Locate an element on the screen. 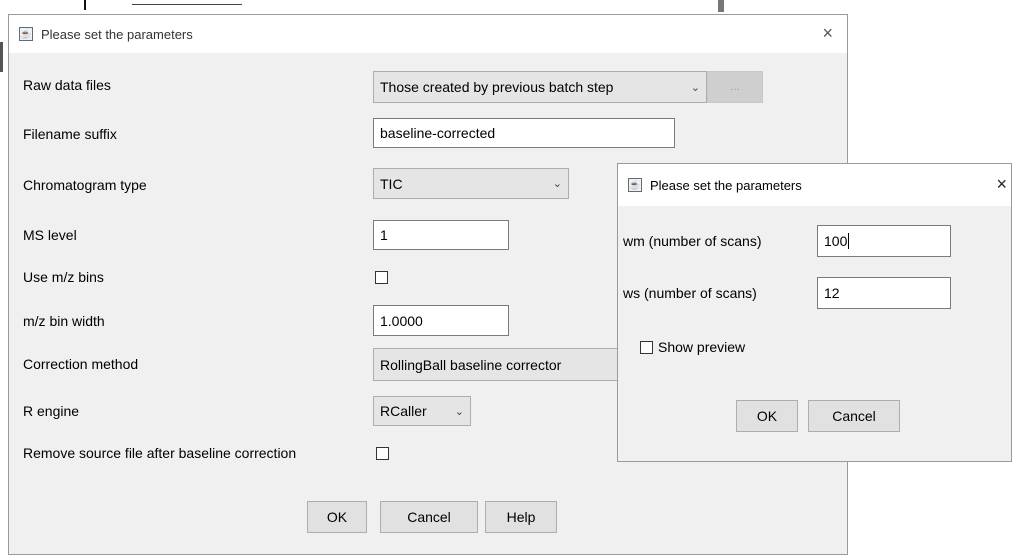 The width and height of the screenshot is (1012, 555). chromatogram-type-select: TIC ⌄ is located at coordinates (471, 183).